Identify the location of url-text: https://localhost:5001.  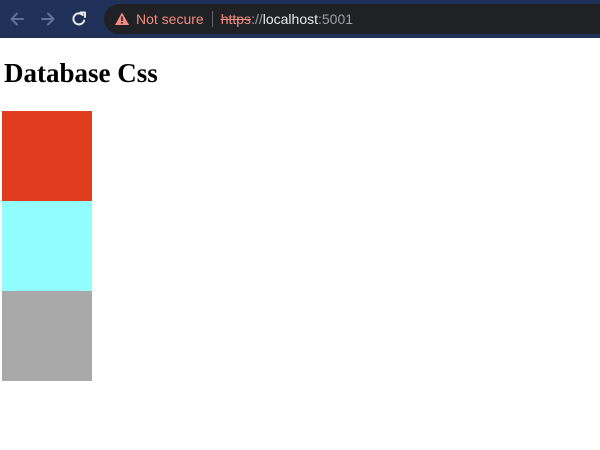
(287, 19).